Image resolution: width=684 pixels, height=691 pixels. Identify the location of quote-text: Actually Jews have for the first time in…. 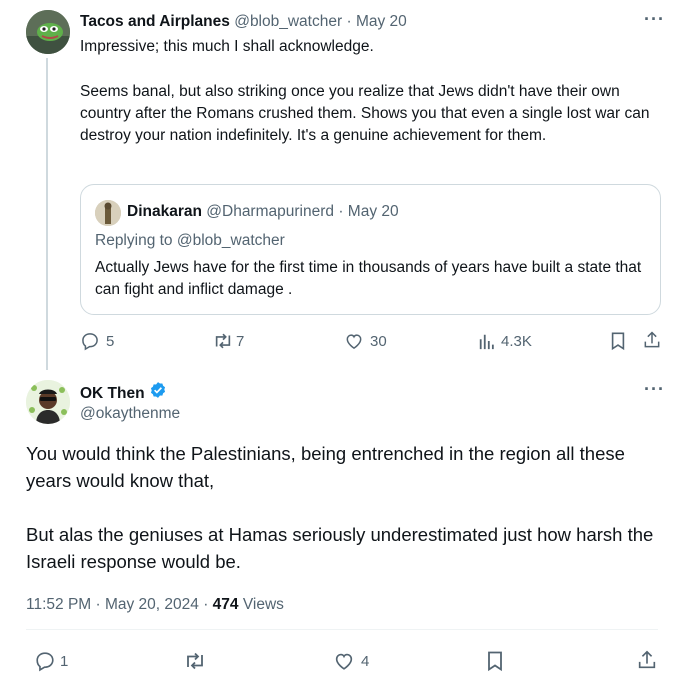
(368, 278).